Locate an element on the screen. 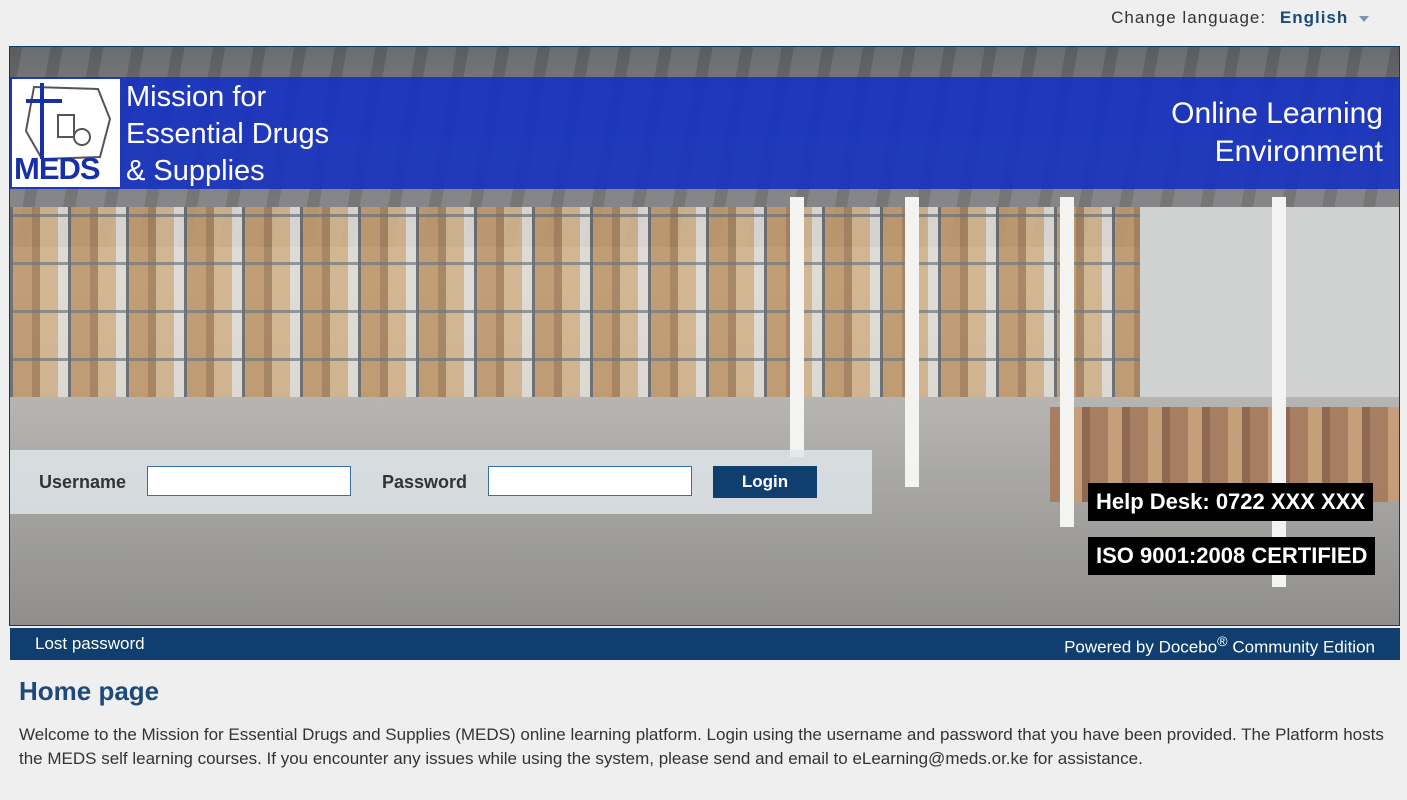 Image resolution: width=1407 pixels, height=800 pixels. language-switcher: Change language: English is located at coordinates (1240, 18).